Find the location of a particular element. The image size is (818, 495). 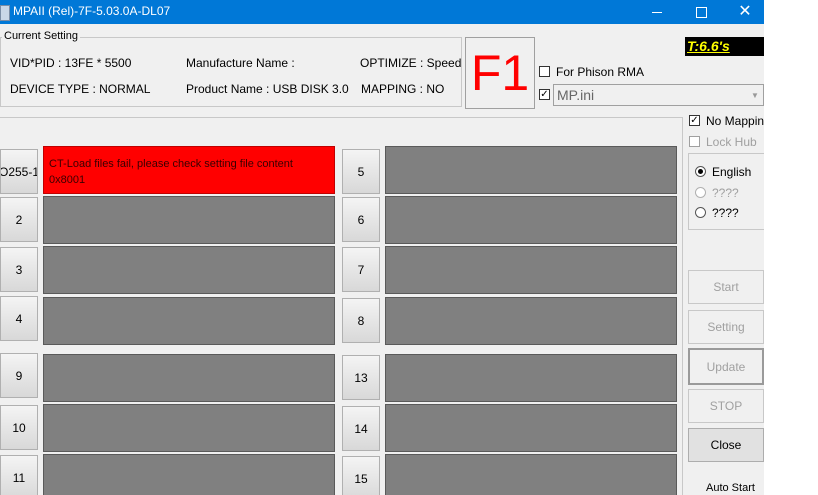

phison-rma-checkbox is located at coordinates (544, 71).